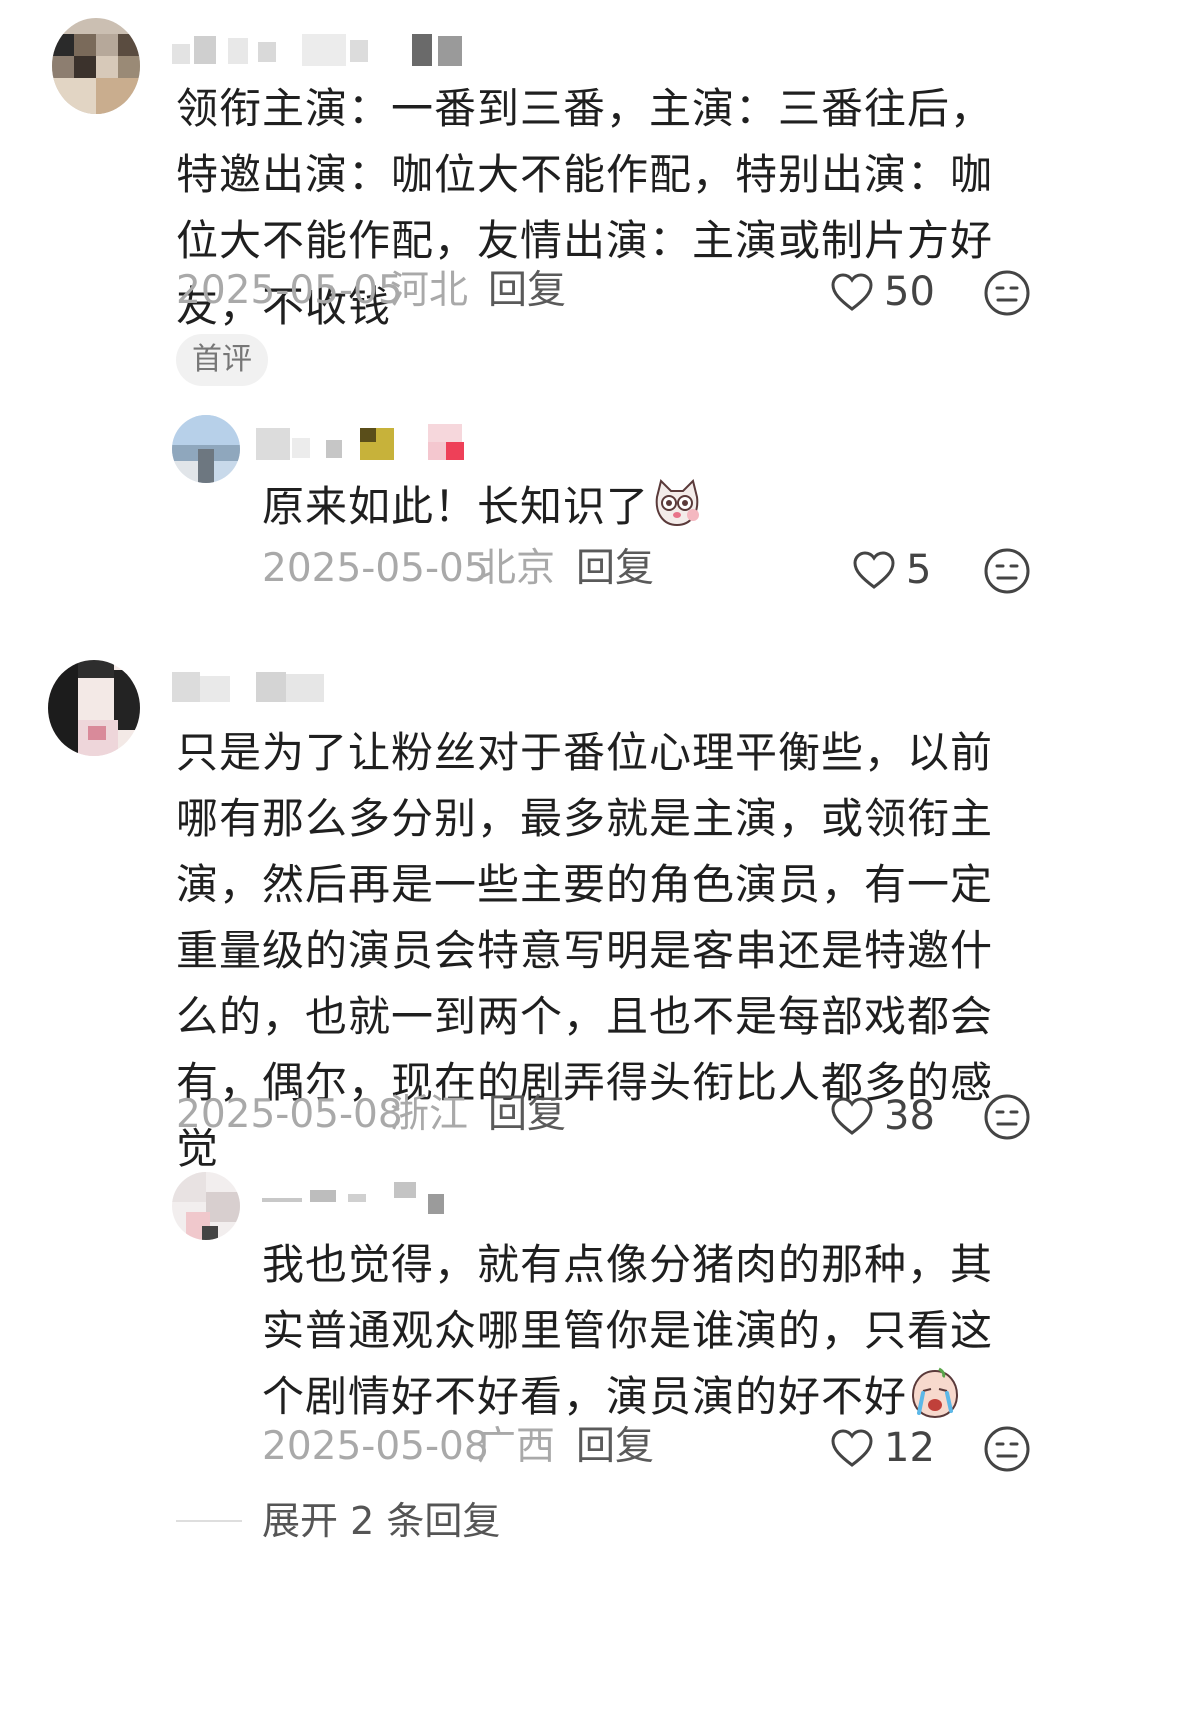 This screenshot has width=1179, height=1726. I want to click on comment-date: 2025-05-08, so click(289, 1114).